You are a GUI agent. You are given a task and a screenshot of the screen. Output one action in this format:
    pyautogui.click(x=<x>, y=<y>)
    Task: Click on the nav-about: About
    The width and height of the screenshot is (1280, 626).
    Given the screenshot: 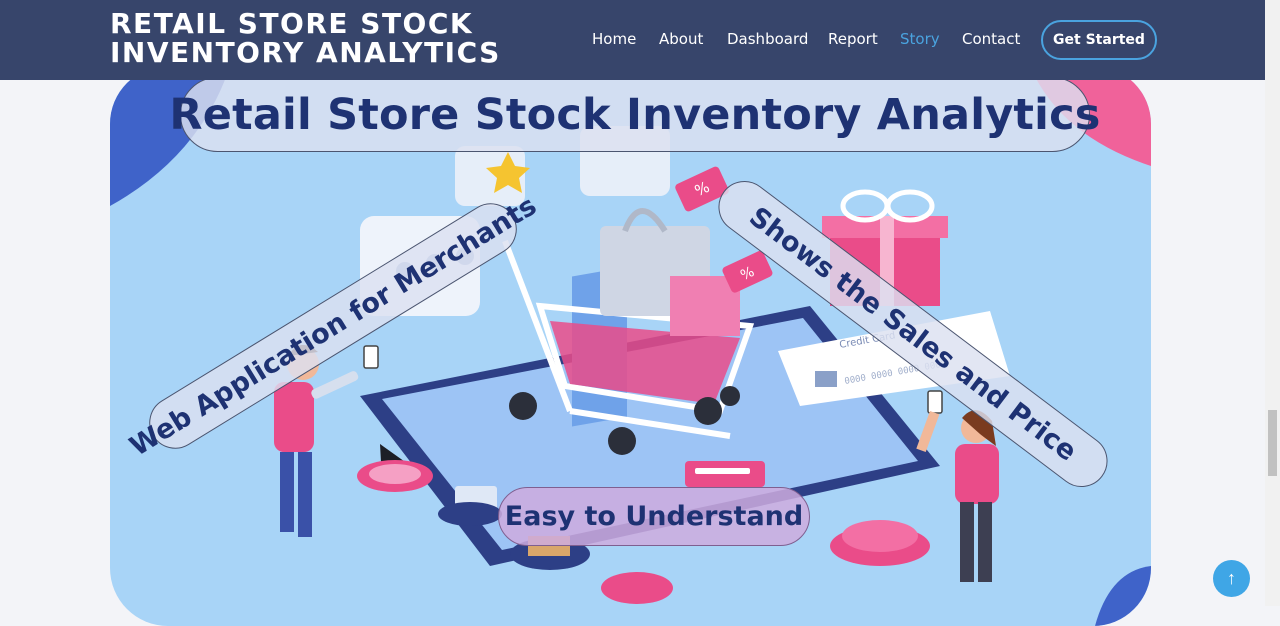 What is the action you would take?
    pyautogui.click(x=681, y=39)
    